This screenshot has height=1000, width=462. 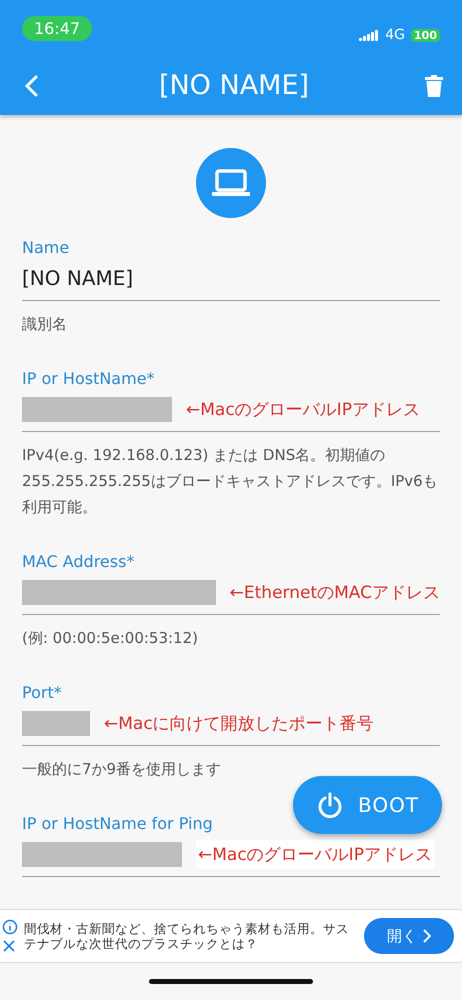 What do you see at coordinates (57, 28) in the screenshot?
I see `status-time: 16:47` at bounding box center [57, 28].